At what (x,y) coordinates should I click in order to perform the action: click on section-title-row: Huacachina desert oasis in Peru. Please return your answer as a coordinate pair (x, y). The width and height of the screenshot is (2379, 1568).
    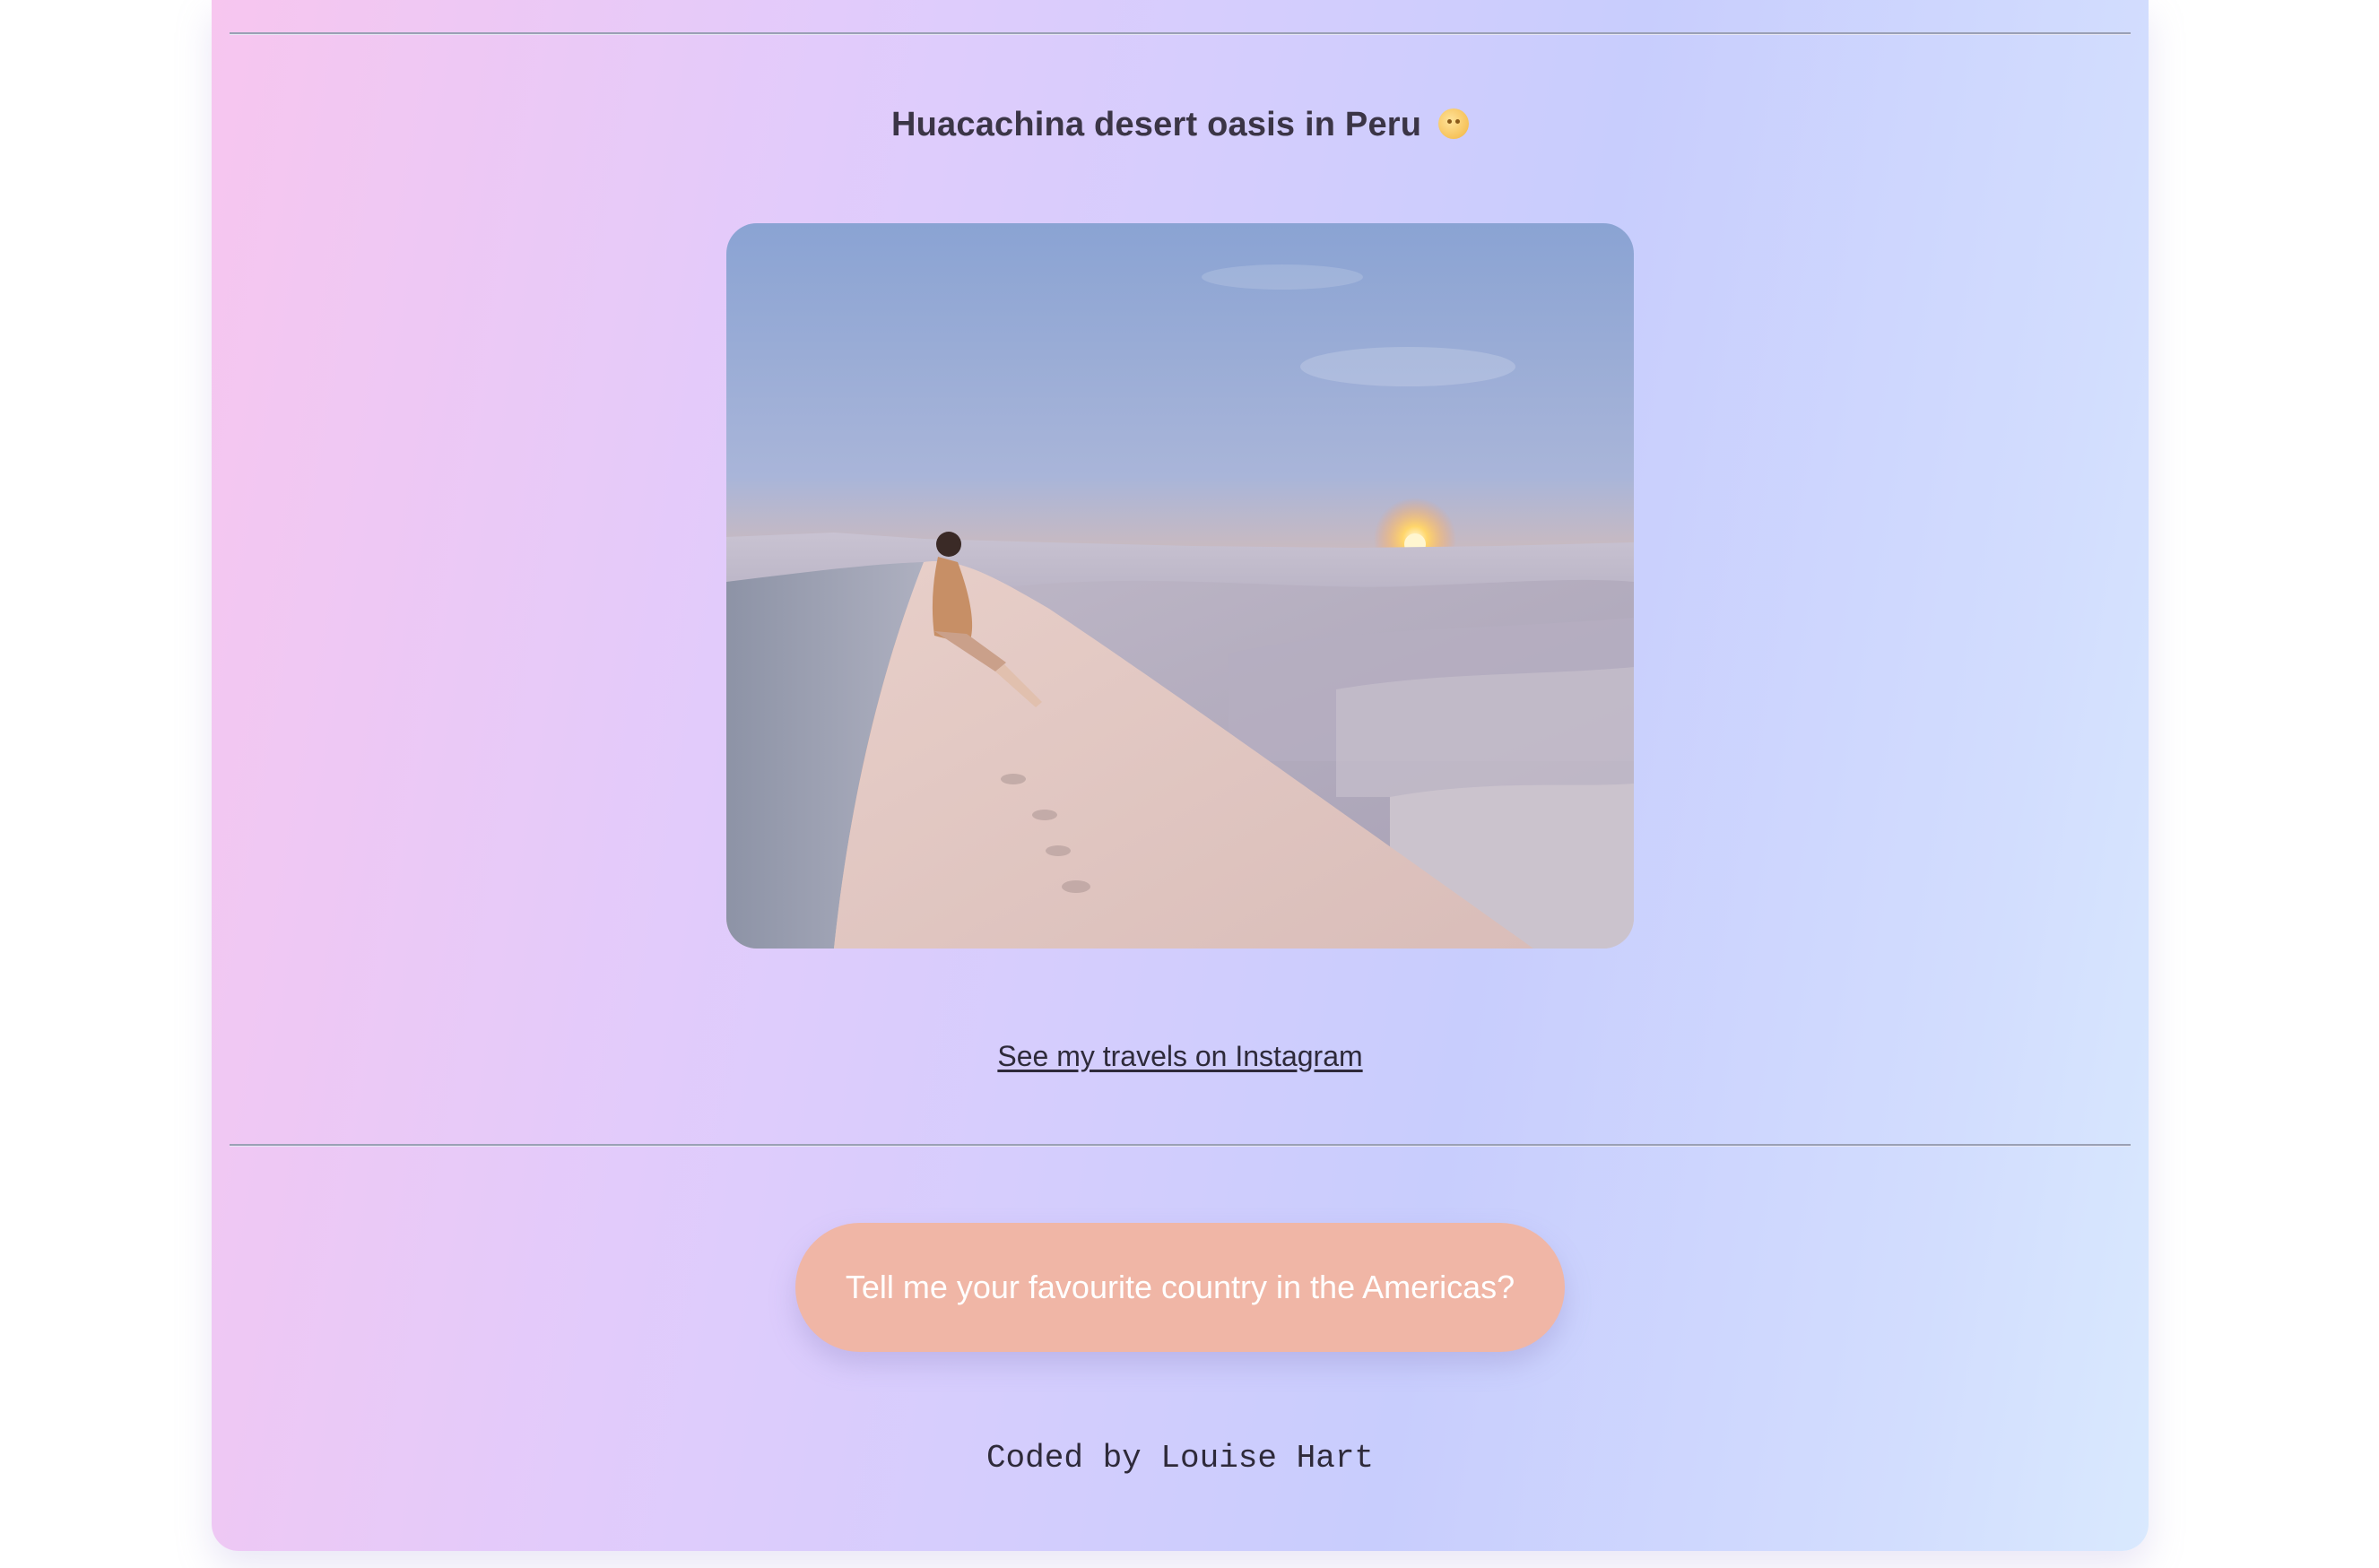
    Looking at the image, I should click on (1180, 125).